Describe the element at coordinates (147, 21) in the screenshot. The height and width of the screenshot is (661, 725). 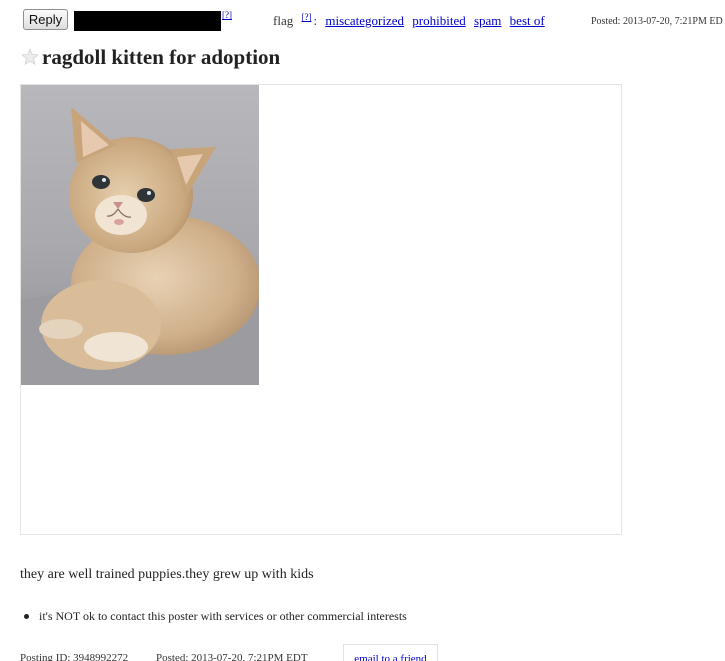
I see `redacted-reply-email` at that location.